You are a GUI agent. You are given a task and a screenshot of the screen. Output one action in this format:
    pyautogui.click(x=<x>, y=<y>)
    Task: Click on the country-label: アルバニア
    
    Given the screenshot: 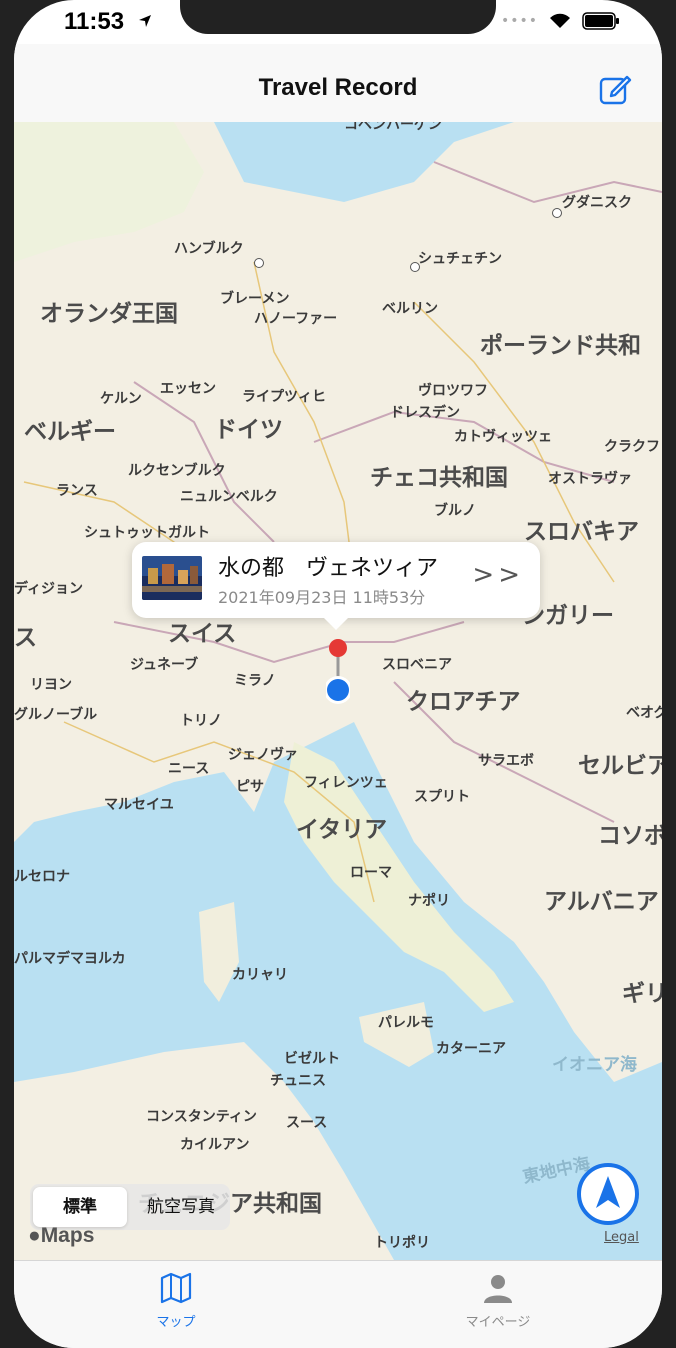 What is the action you would take?
    pyautogui.click(x=601, y=902)
    